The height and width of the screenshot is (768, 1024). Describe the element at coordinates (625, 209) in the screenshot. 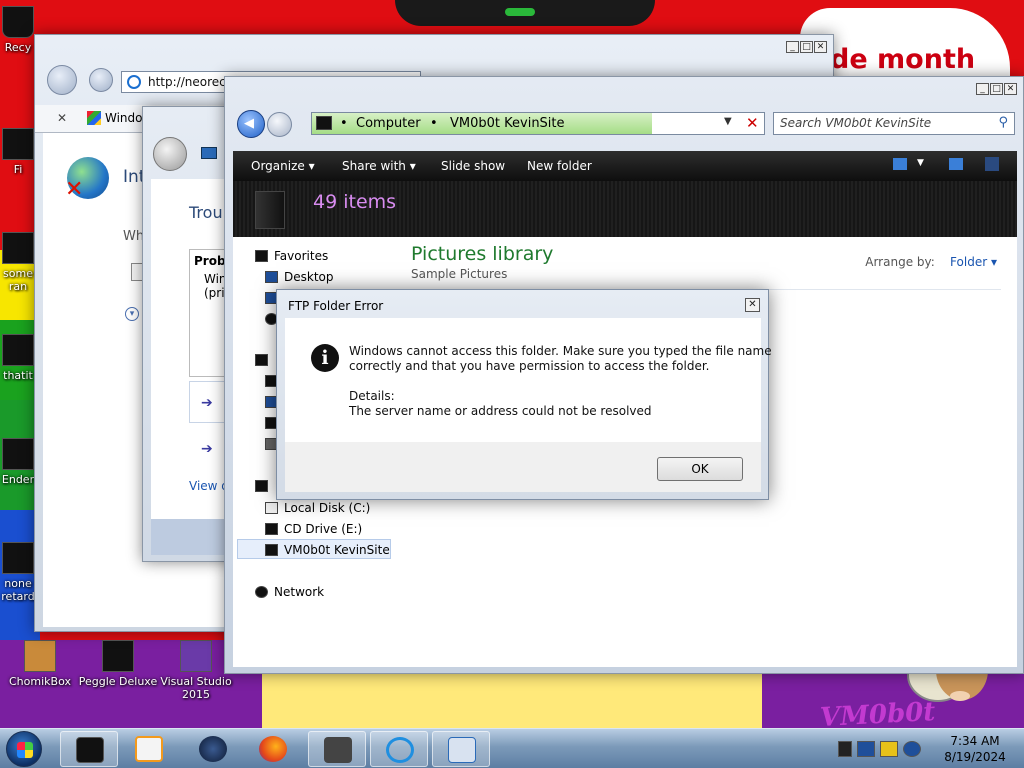

I see `explorer-details-pane: 49 items` at that location.